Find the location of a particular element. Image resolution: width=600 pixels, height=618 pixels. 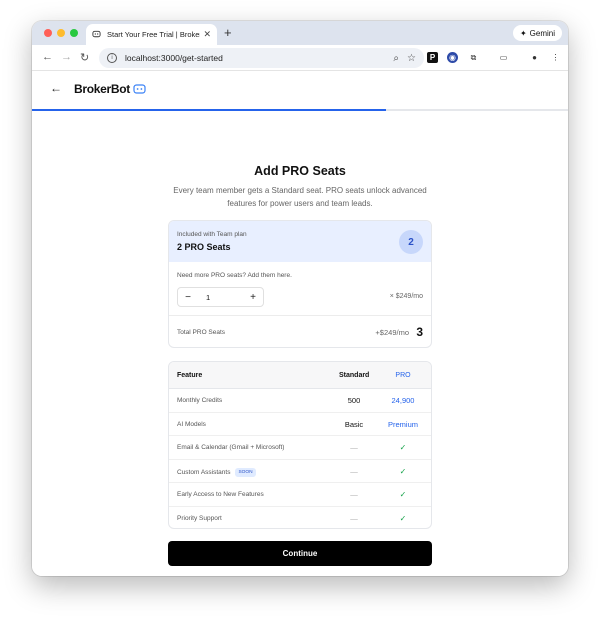

feature-name: AI Models is located at coordinates (191, 424).